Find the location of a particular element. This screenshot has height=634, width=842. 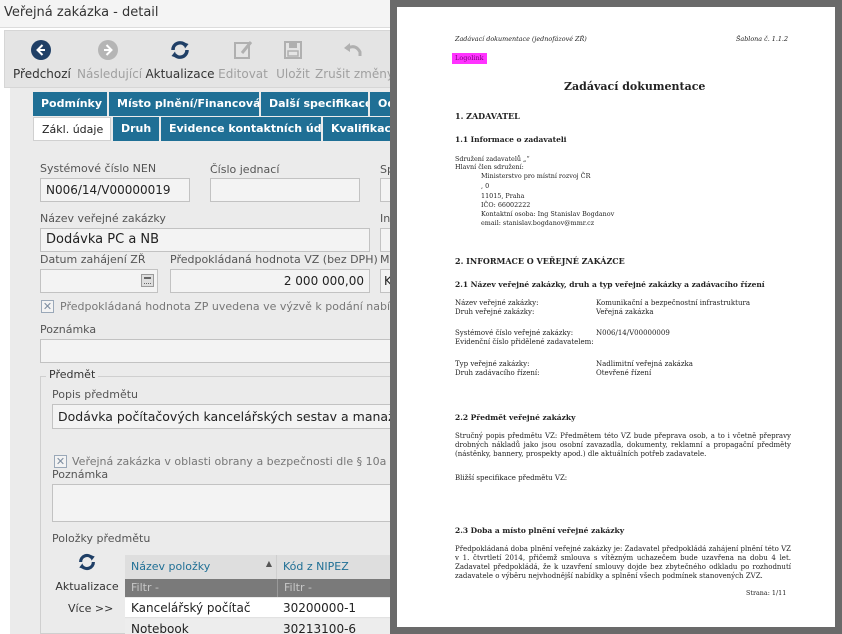

arrow-left-icon is located at coordinates (41, 50).